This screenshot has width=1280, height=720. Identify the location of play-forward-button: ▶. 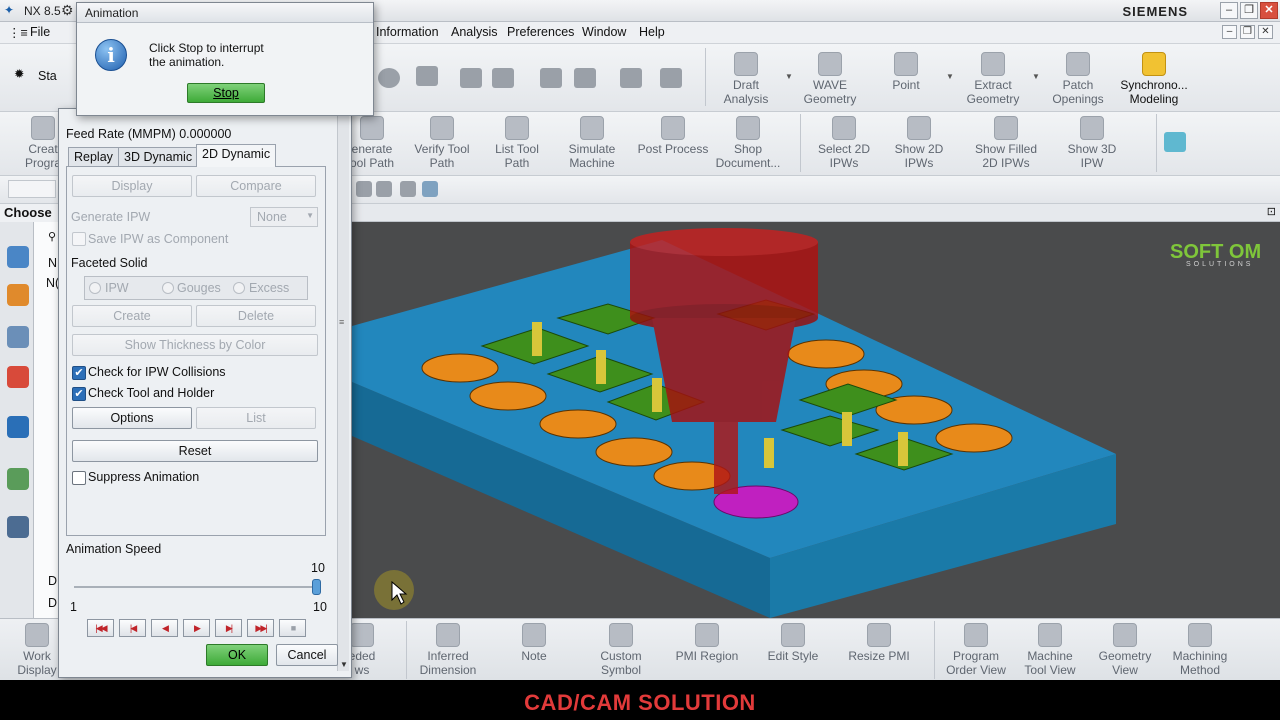
(196, 628).